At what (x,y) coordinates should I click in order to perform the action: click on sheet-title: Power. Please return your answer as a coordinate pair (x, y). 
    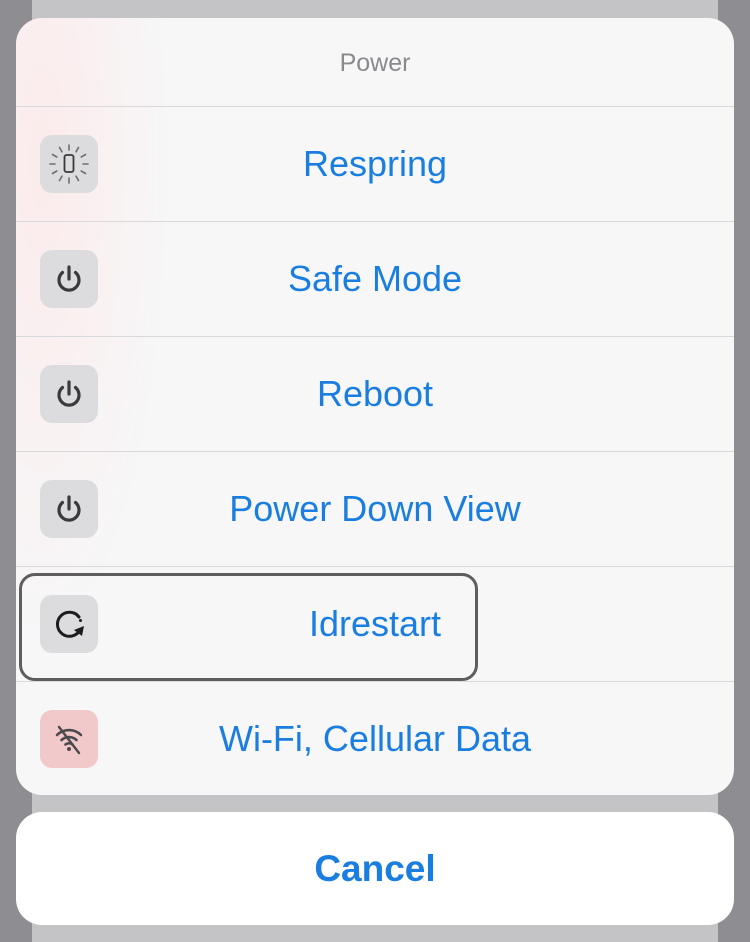
    Looking at the image, I should click on (375, 62).